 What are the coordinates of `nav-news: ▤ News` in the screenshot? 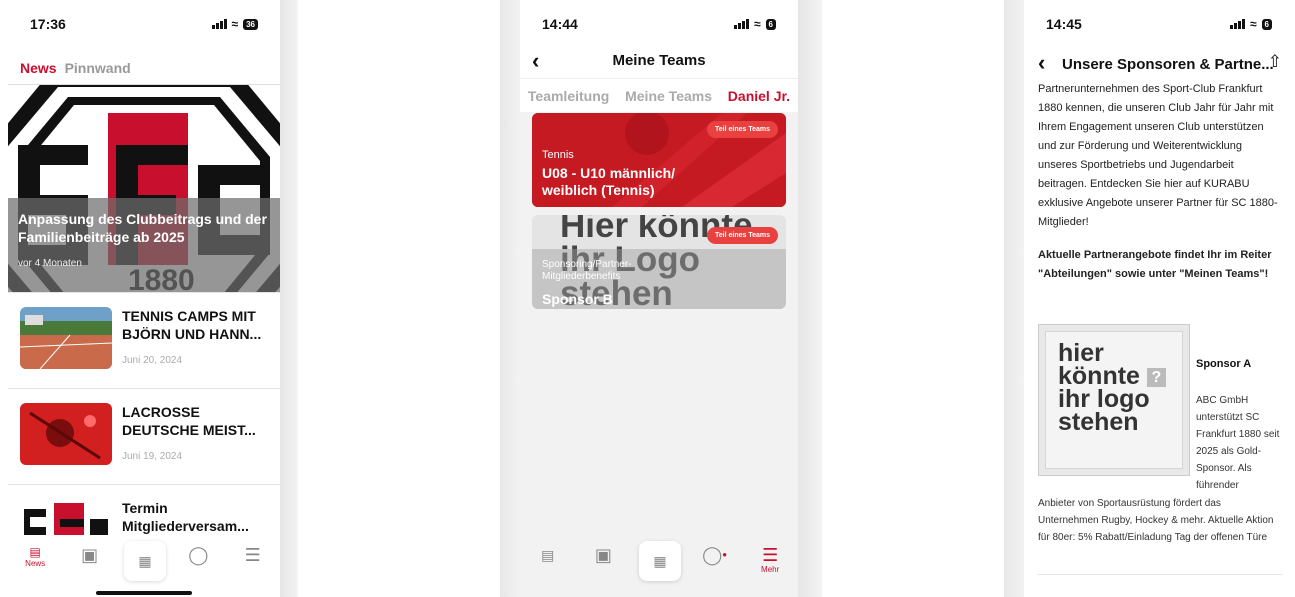 It's located at (35, 556).